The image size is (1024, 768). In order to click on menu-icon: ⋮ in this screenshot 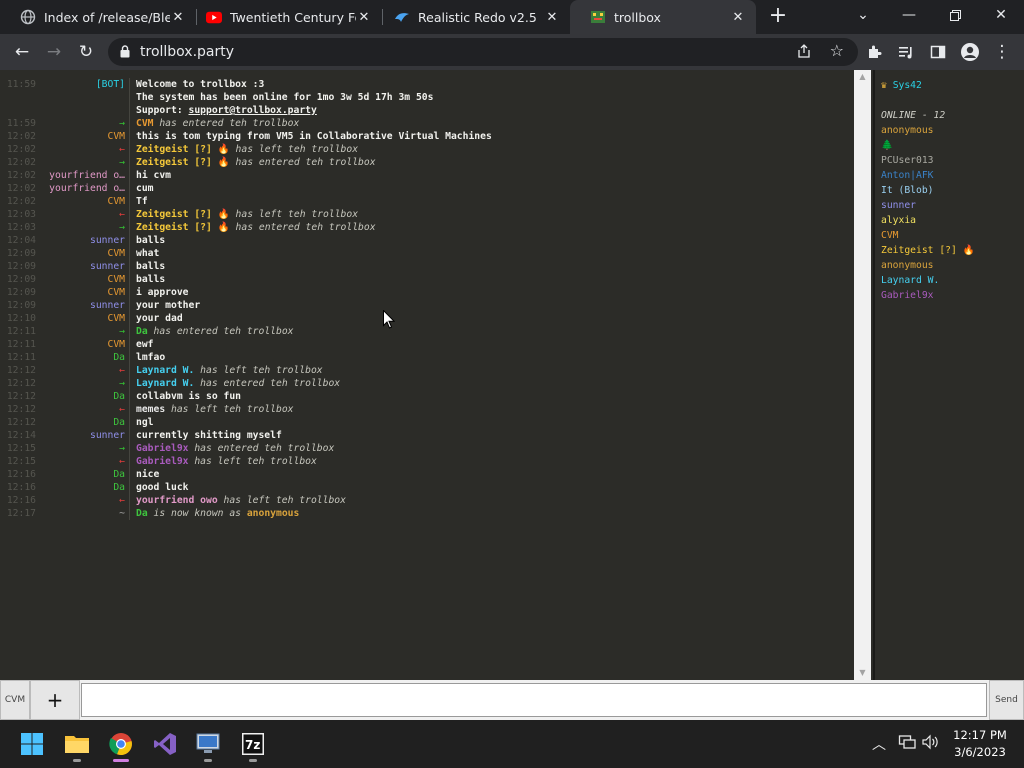, I will do `click(1002, 52)`.